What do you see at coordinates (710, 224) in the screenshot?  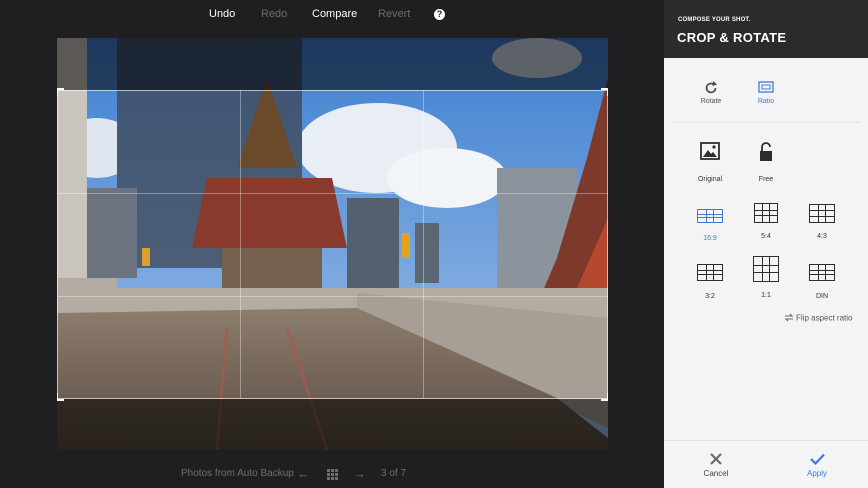 I see `ratio-16-9: 16:9` at bounding box center [710, 224].